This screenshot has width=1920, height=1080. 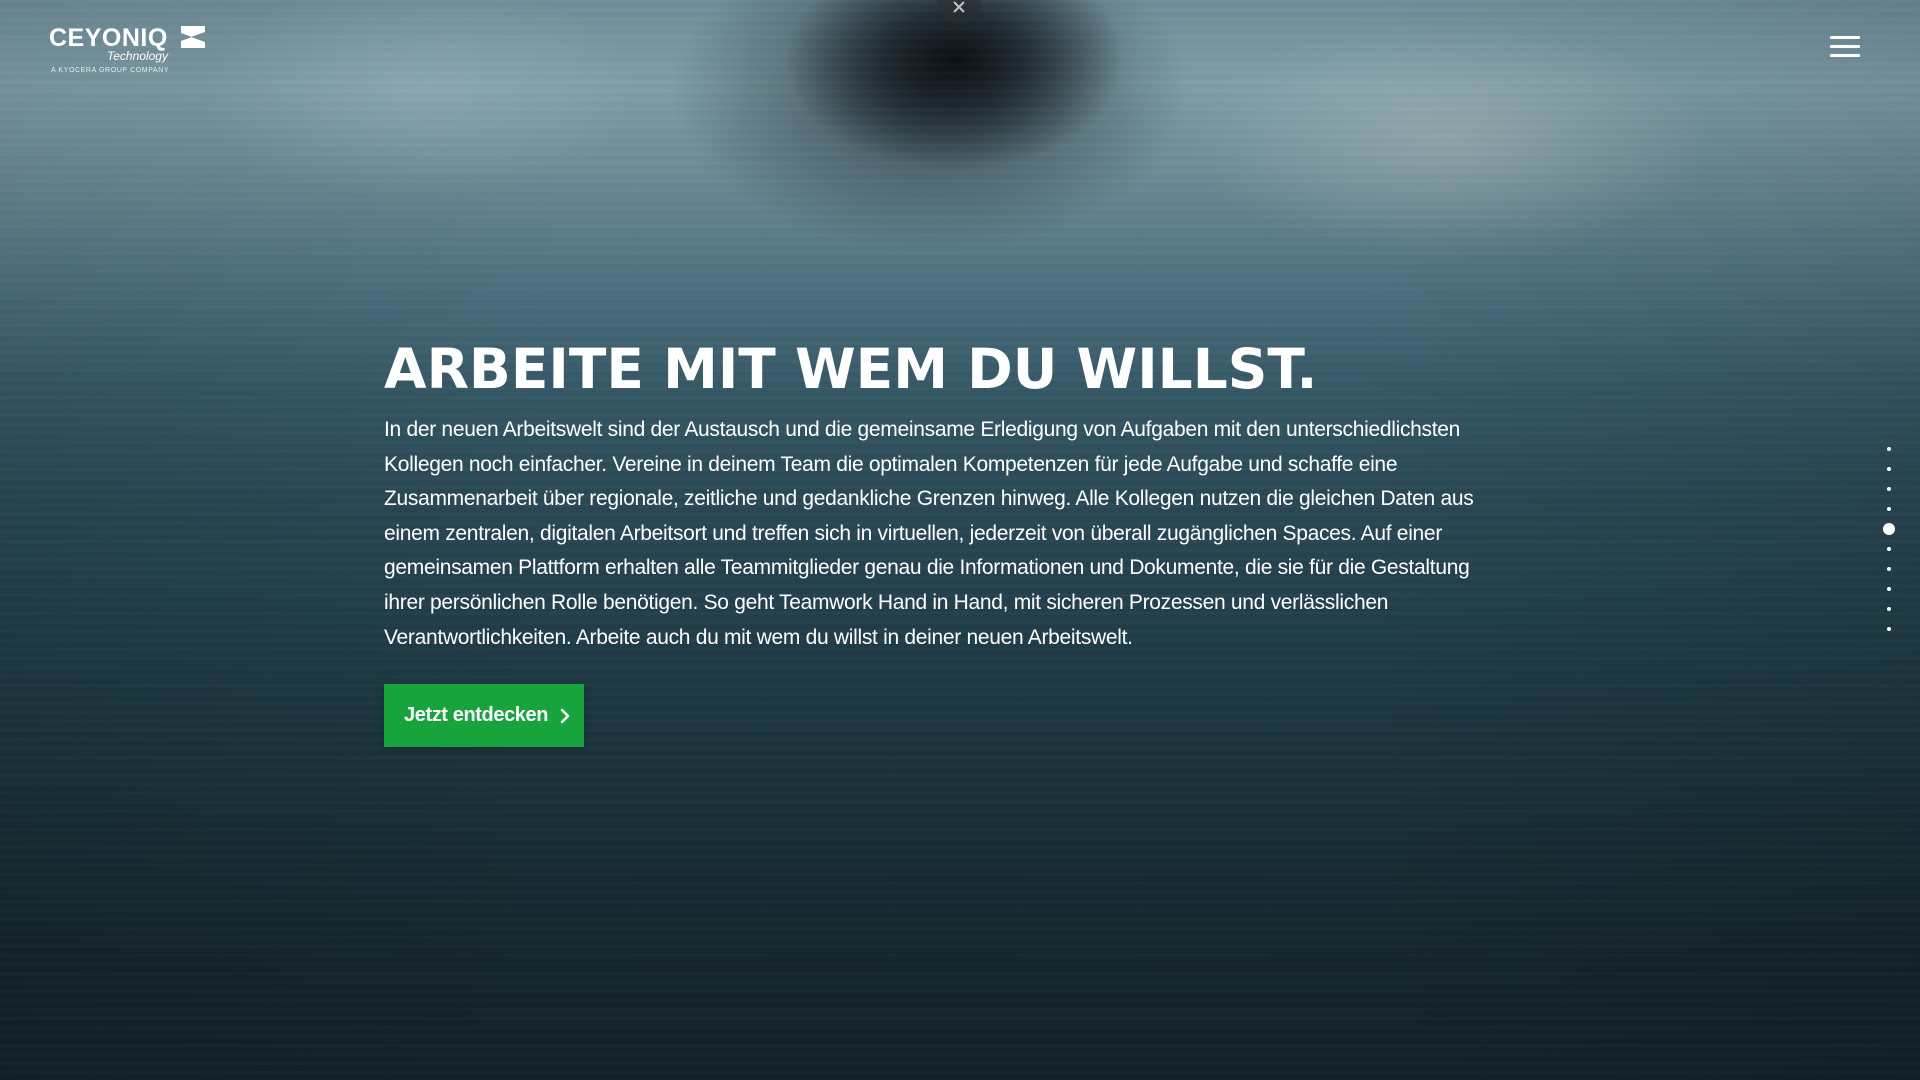 What do you see at coordinates (476, 715) in the screenshot?
I see `discover-button-label: Jetzt entdecken` at bounding box center [476, 715].